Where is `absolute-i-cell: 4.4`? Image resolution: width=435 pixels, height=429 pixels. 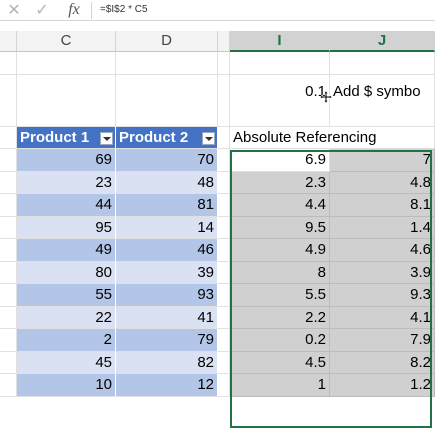 absolute-i-cell: 4.4 is located at coordinates (280, 205).